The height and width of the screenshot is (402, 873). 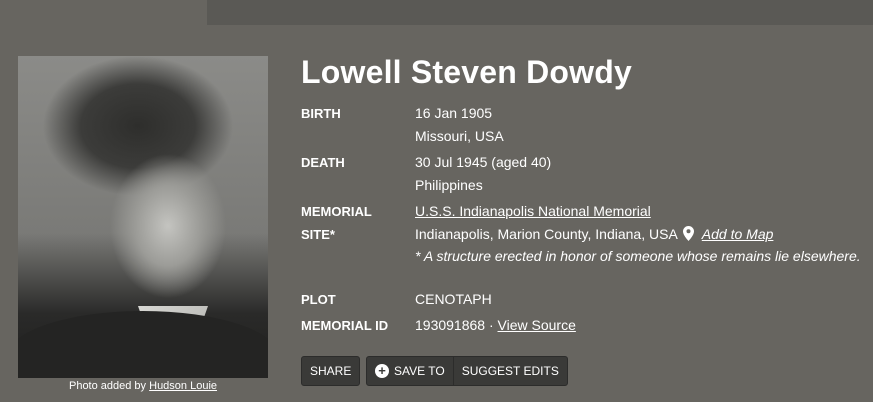 What do you see at coordinates (143, 344) in the screenshot?
I see `photo-shoulders` at bounding box center [143, 344].